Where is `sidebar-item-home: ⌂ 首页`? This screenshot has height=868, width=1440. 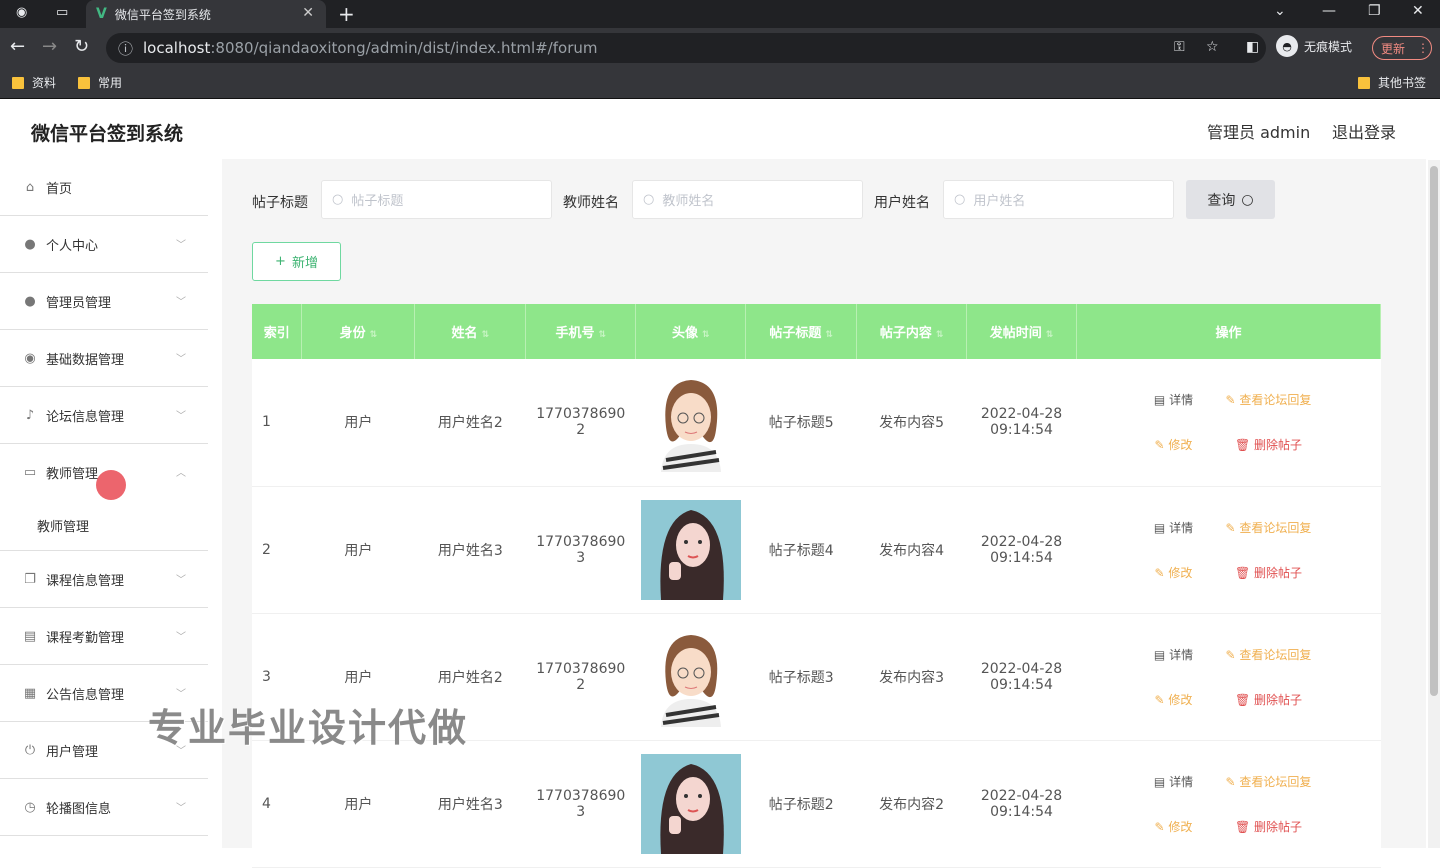
sidebar-item-home: ⌂ 首页 is located at coordinates (104, 187).